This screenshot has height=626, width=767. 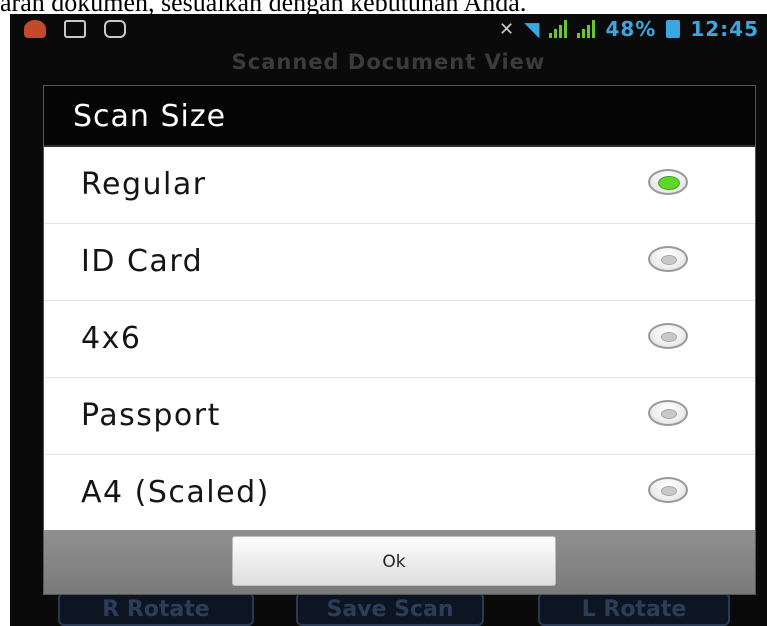 What do you see at coordinates (35, 29) in the screenshot?
I see `notification-icon` at bounding box center [35, 29].